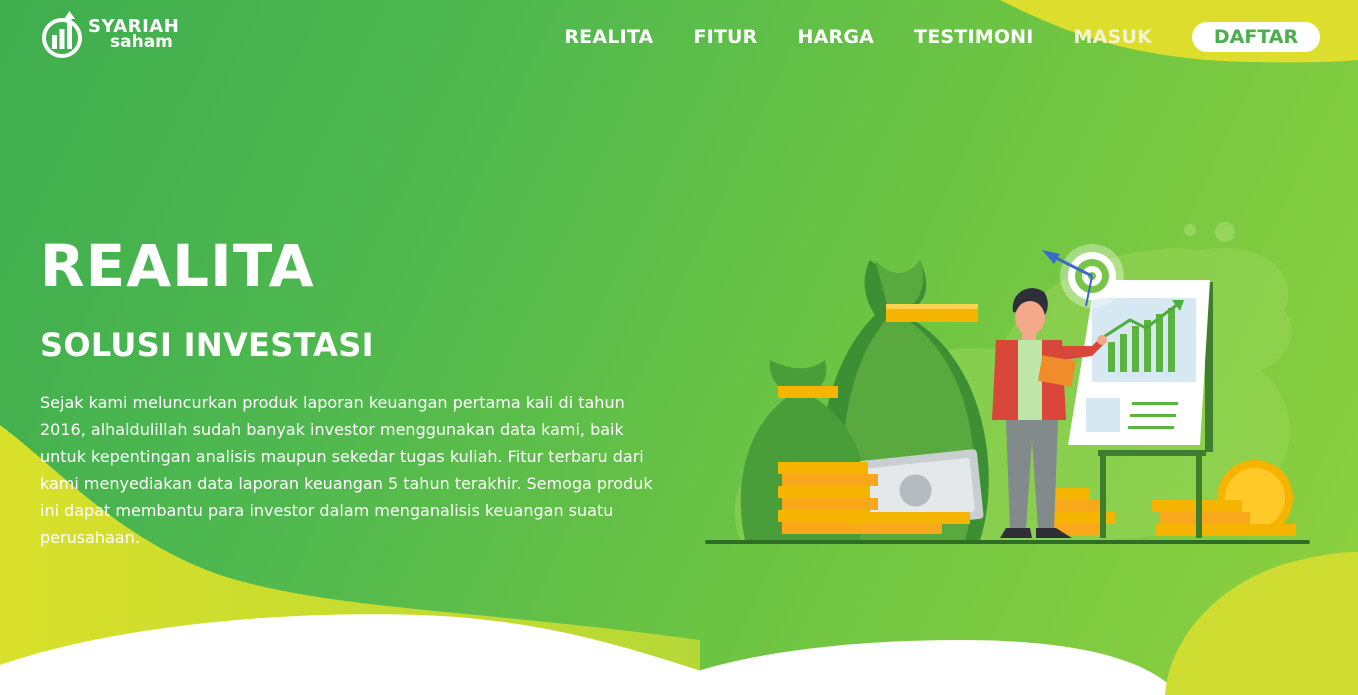 This screenshot has height=695, width=1358. What do you see at coordinates (177, 266) in the screenshot?
I see `hero-title: REALITA` at bounding box center [177, 266].